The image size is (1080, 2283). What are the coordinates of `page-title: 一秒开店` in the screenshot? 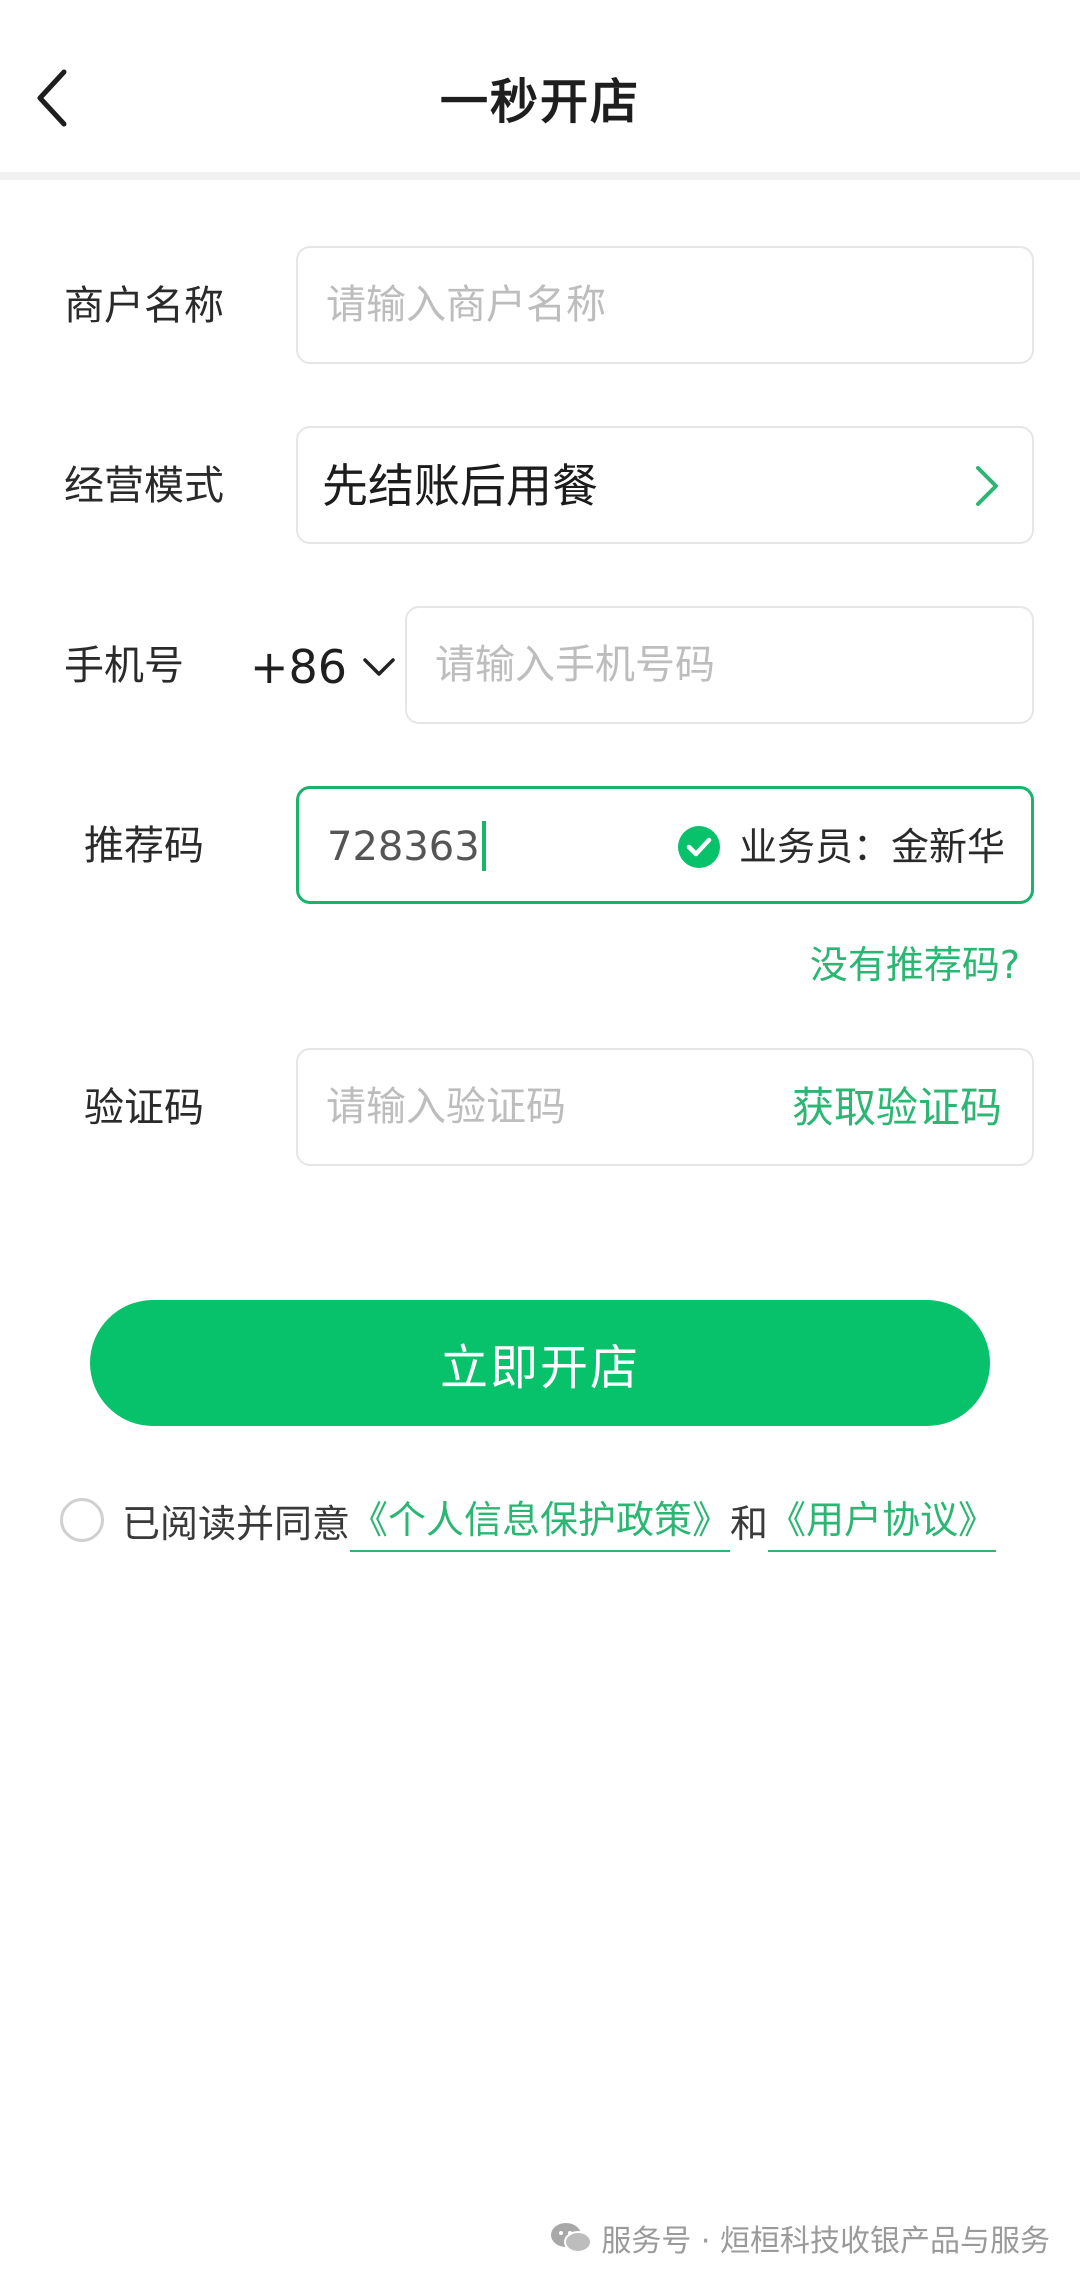 It's located at (539, 102).